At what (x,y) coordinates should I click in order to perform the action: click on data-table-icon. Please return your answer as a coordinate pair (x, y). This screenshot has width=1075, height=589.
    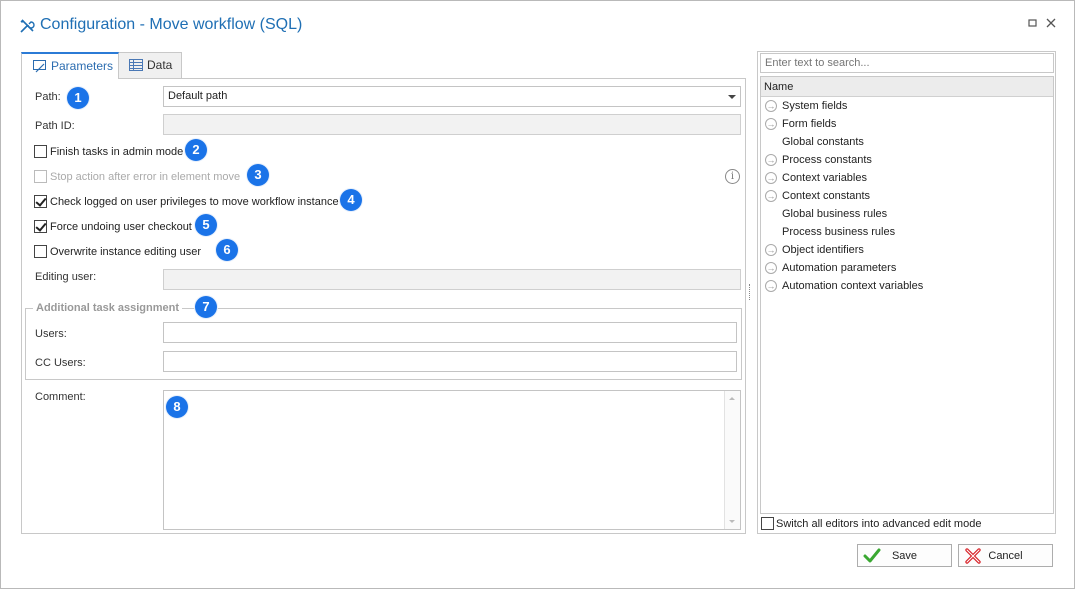
    Looking at the image, I should click on (136, 65).